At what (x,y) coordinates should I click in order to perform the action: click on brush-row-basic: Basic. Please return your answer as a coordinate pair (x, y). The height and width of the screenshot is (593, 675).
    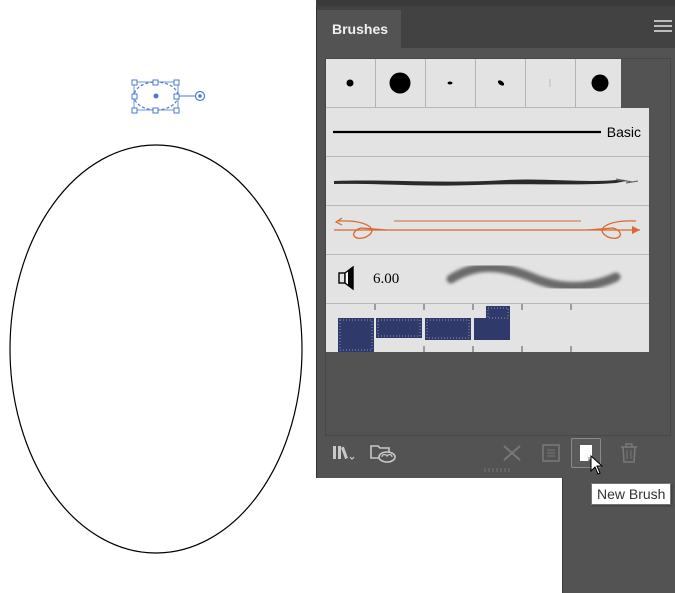
    Looking at the image, I should click on (487, 132).